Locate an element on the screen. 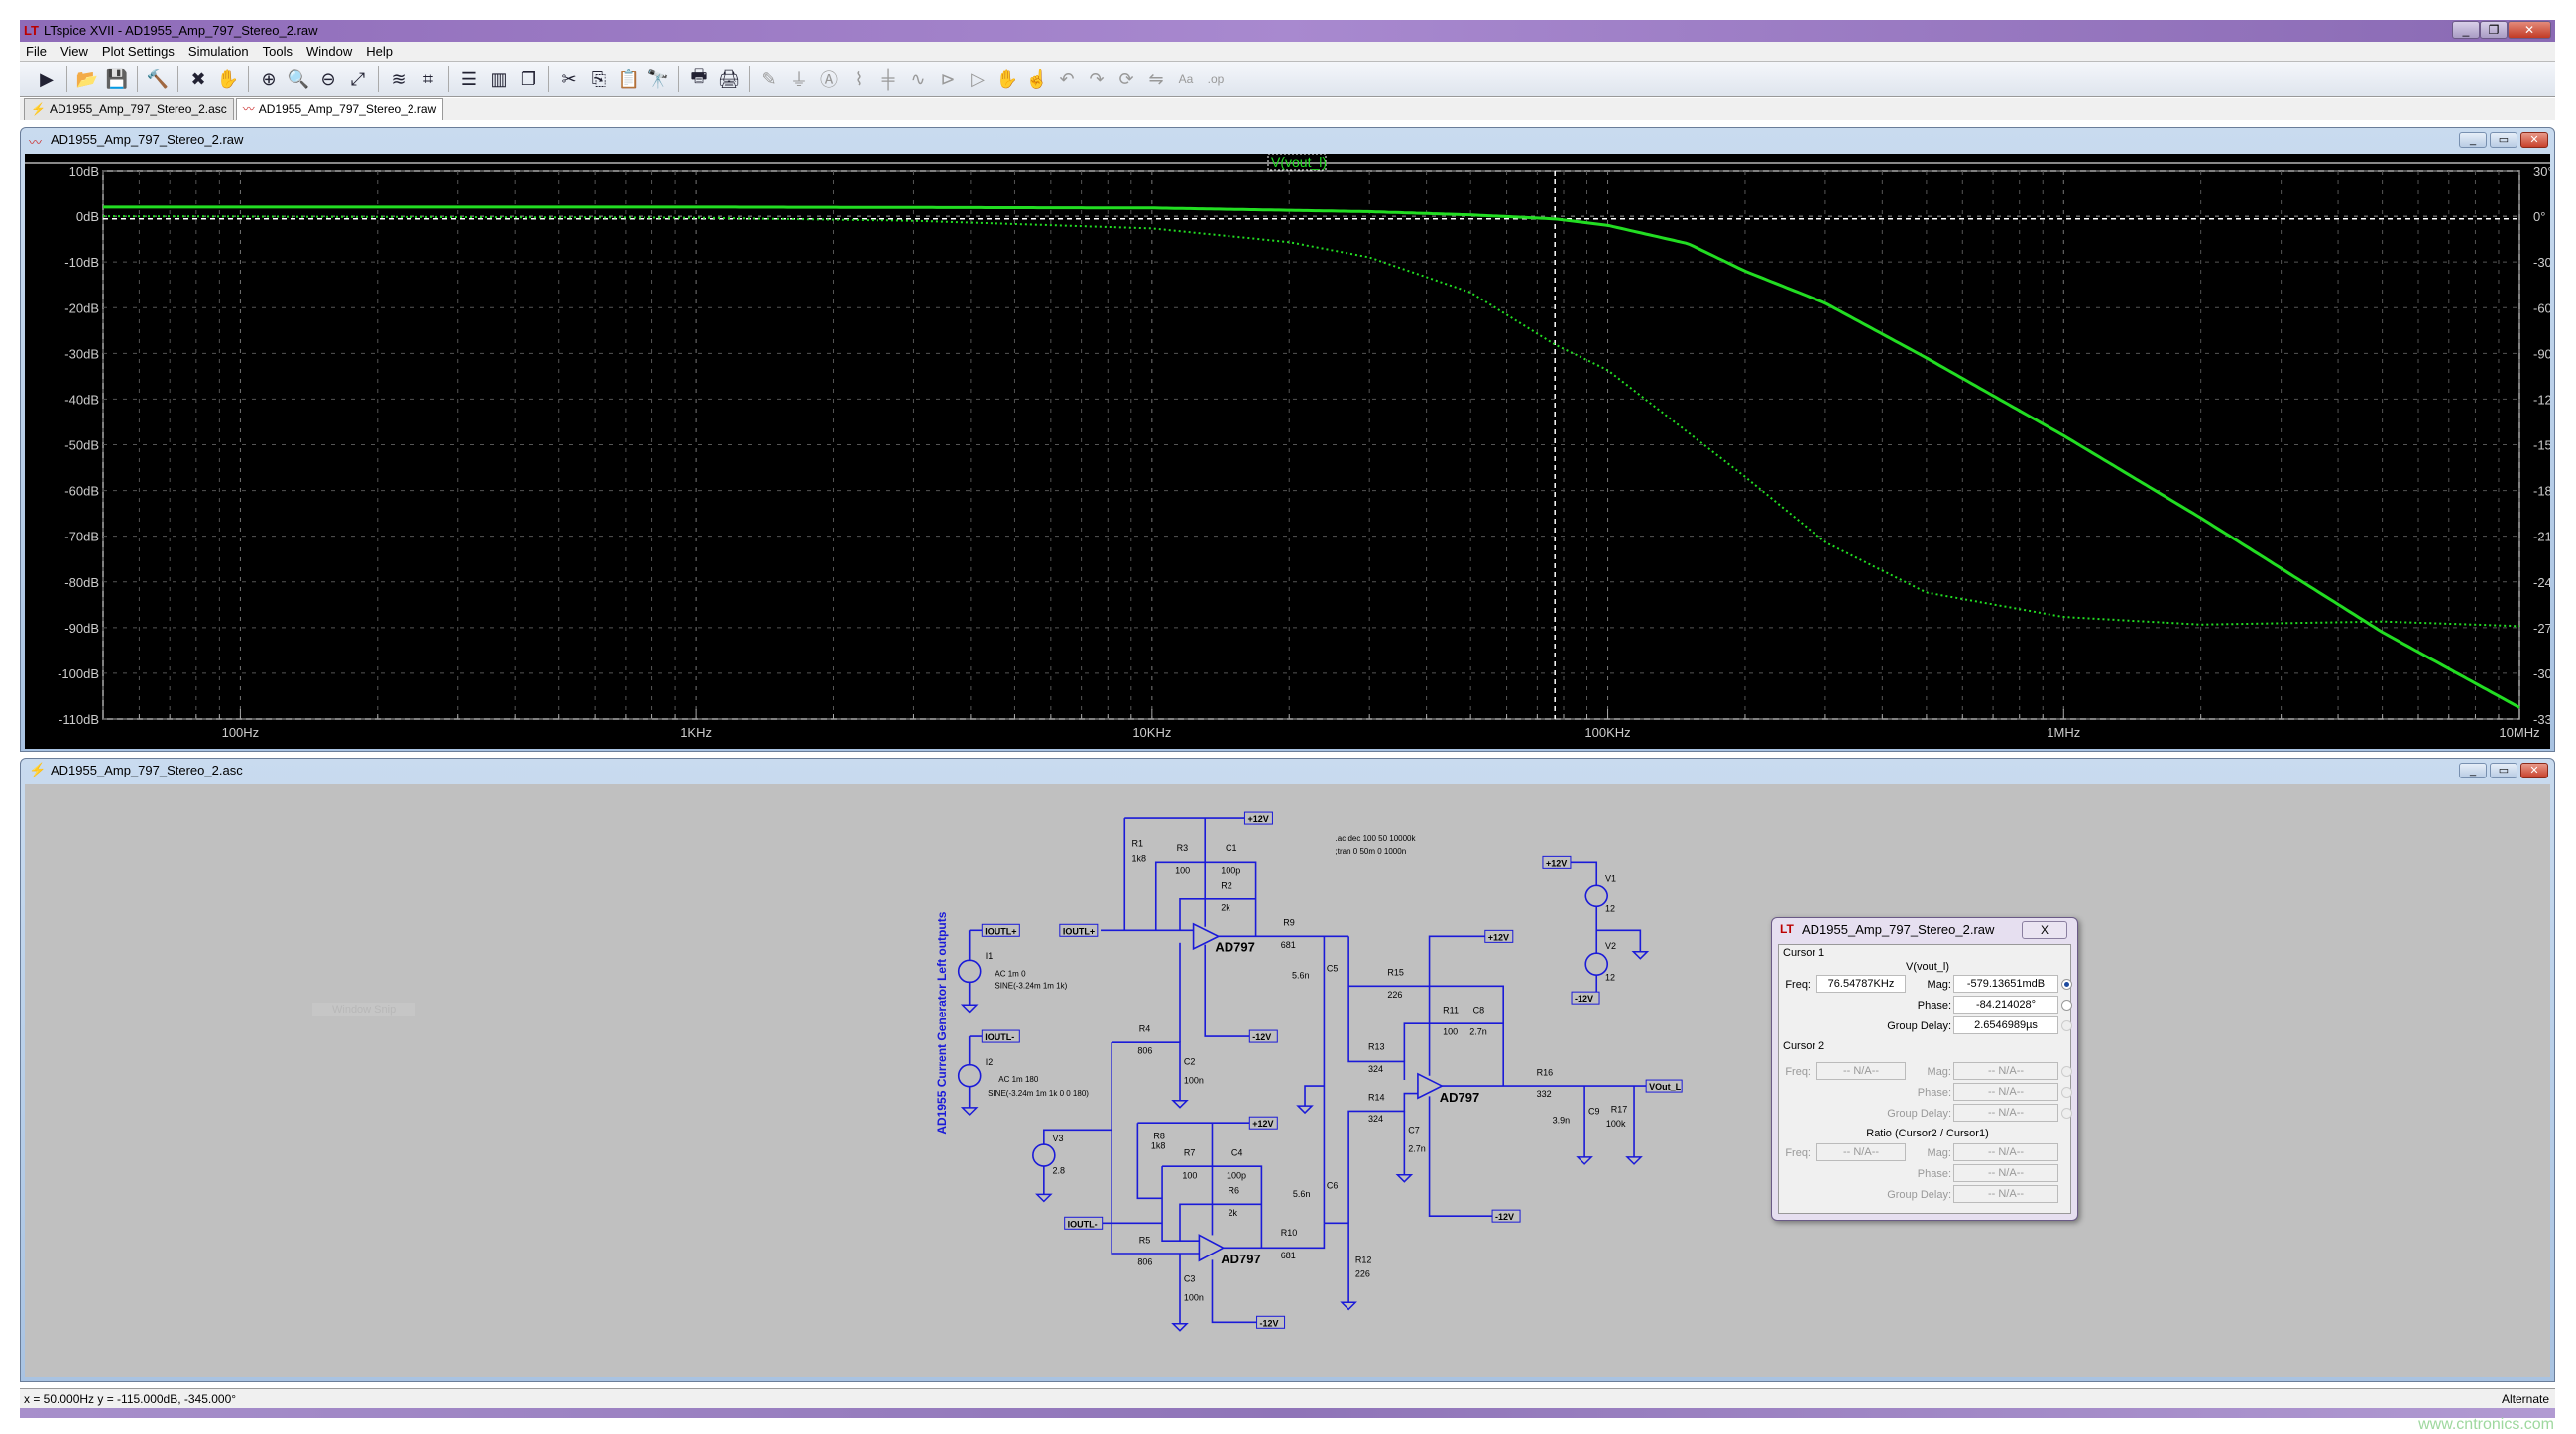  source-symbol is located at coordinates (969, 971).